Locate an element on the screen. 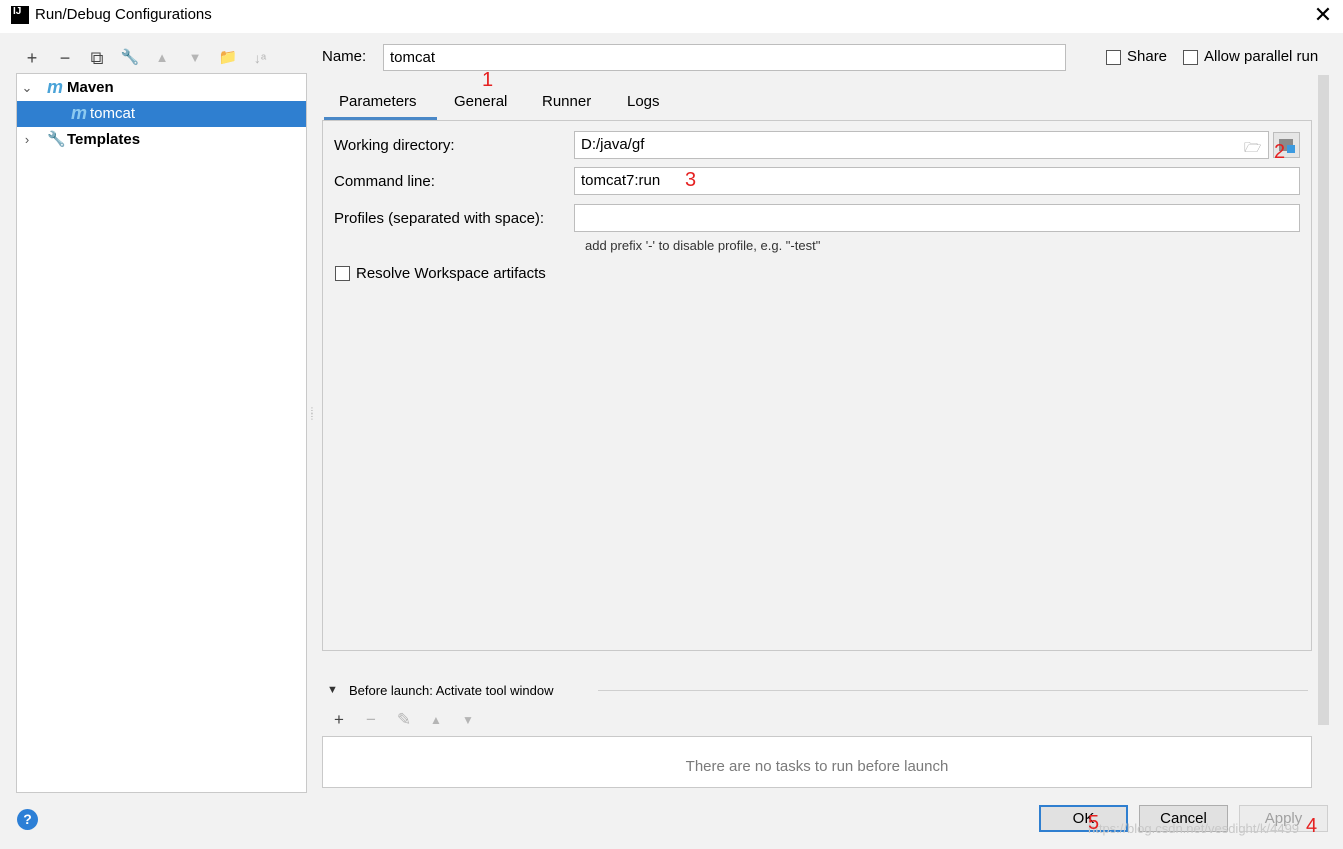 This screenshot has width=1343, height=849. scrollbar is located at coordinates (1323, 400).